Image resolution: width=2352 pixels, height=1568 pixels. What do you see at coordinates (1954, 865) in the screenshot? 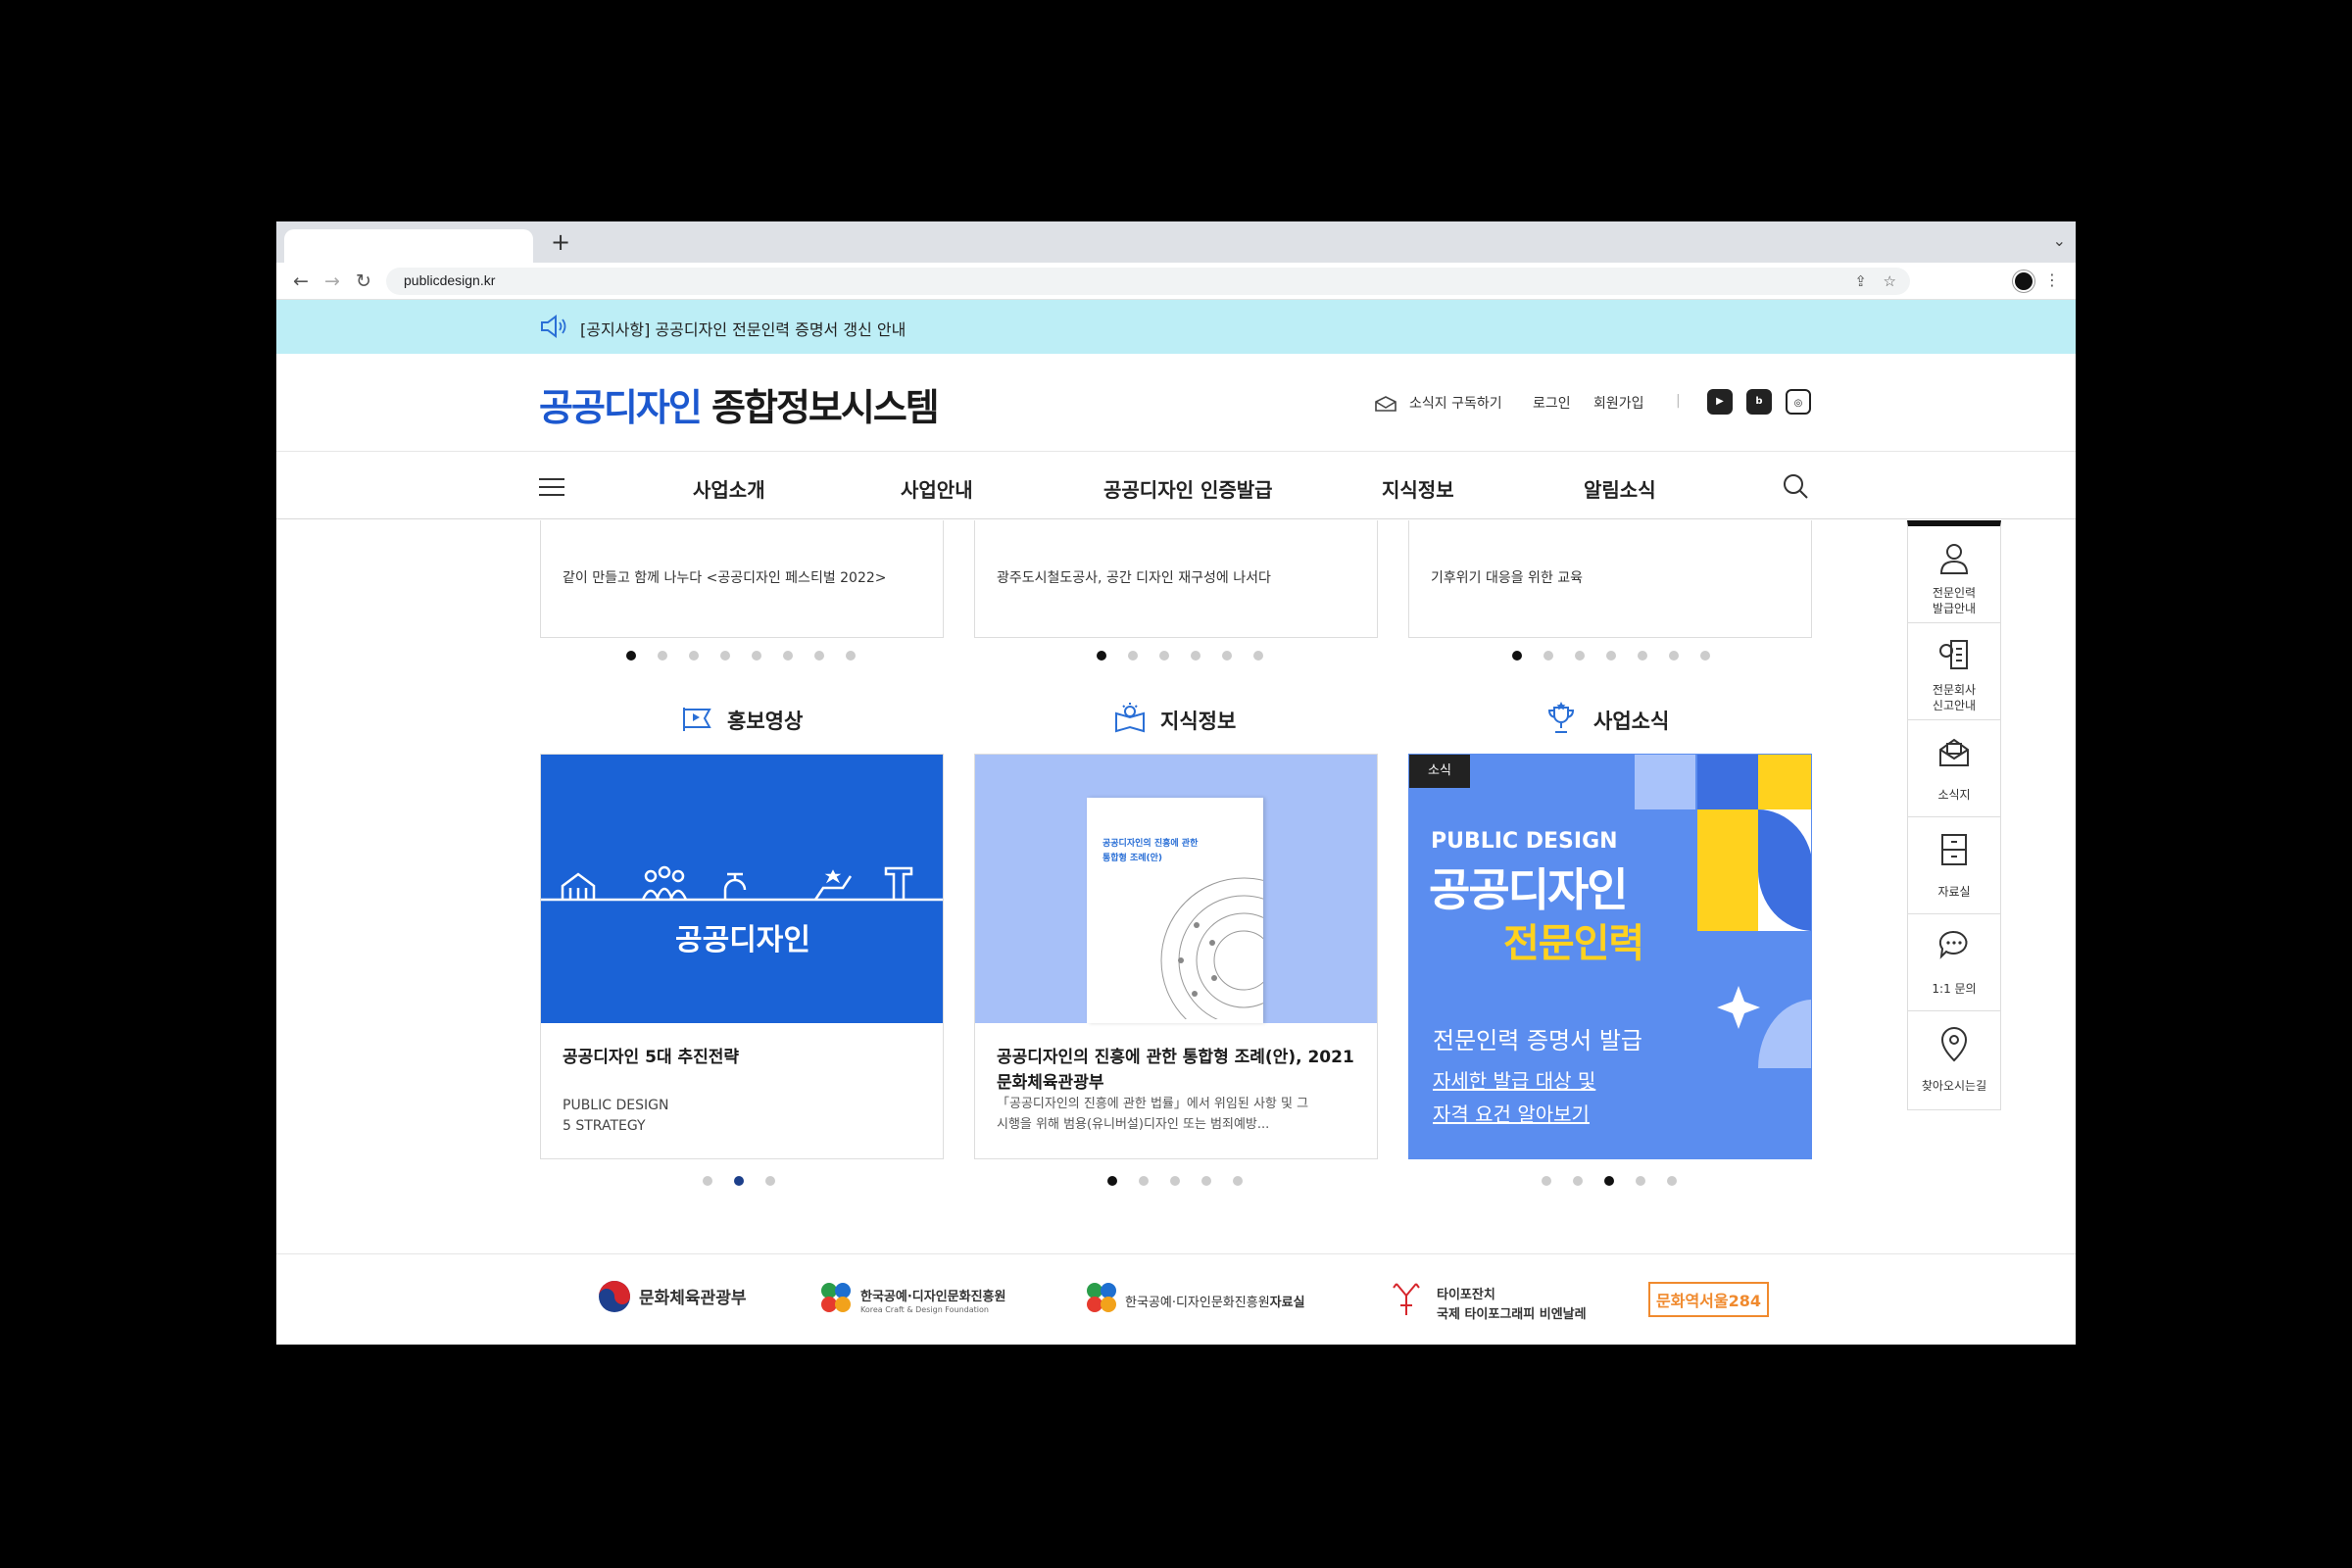
I see `quick-item-archive: 자료실` at bounding box center [1954, 865].